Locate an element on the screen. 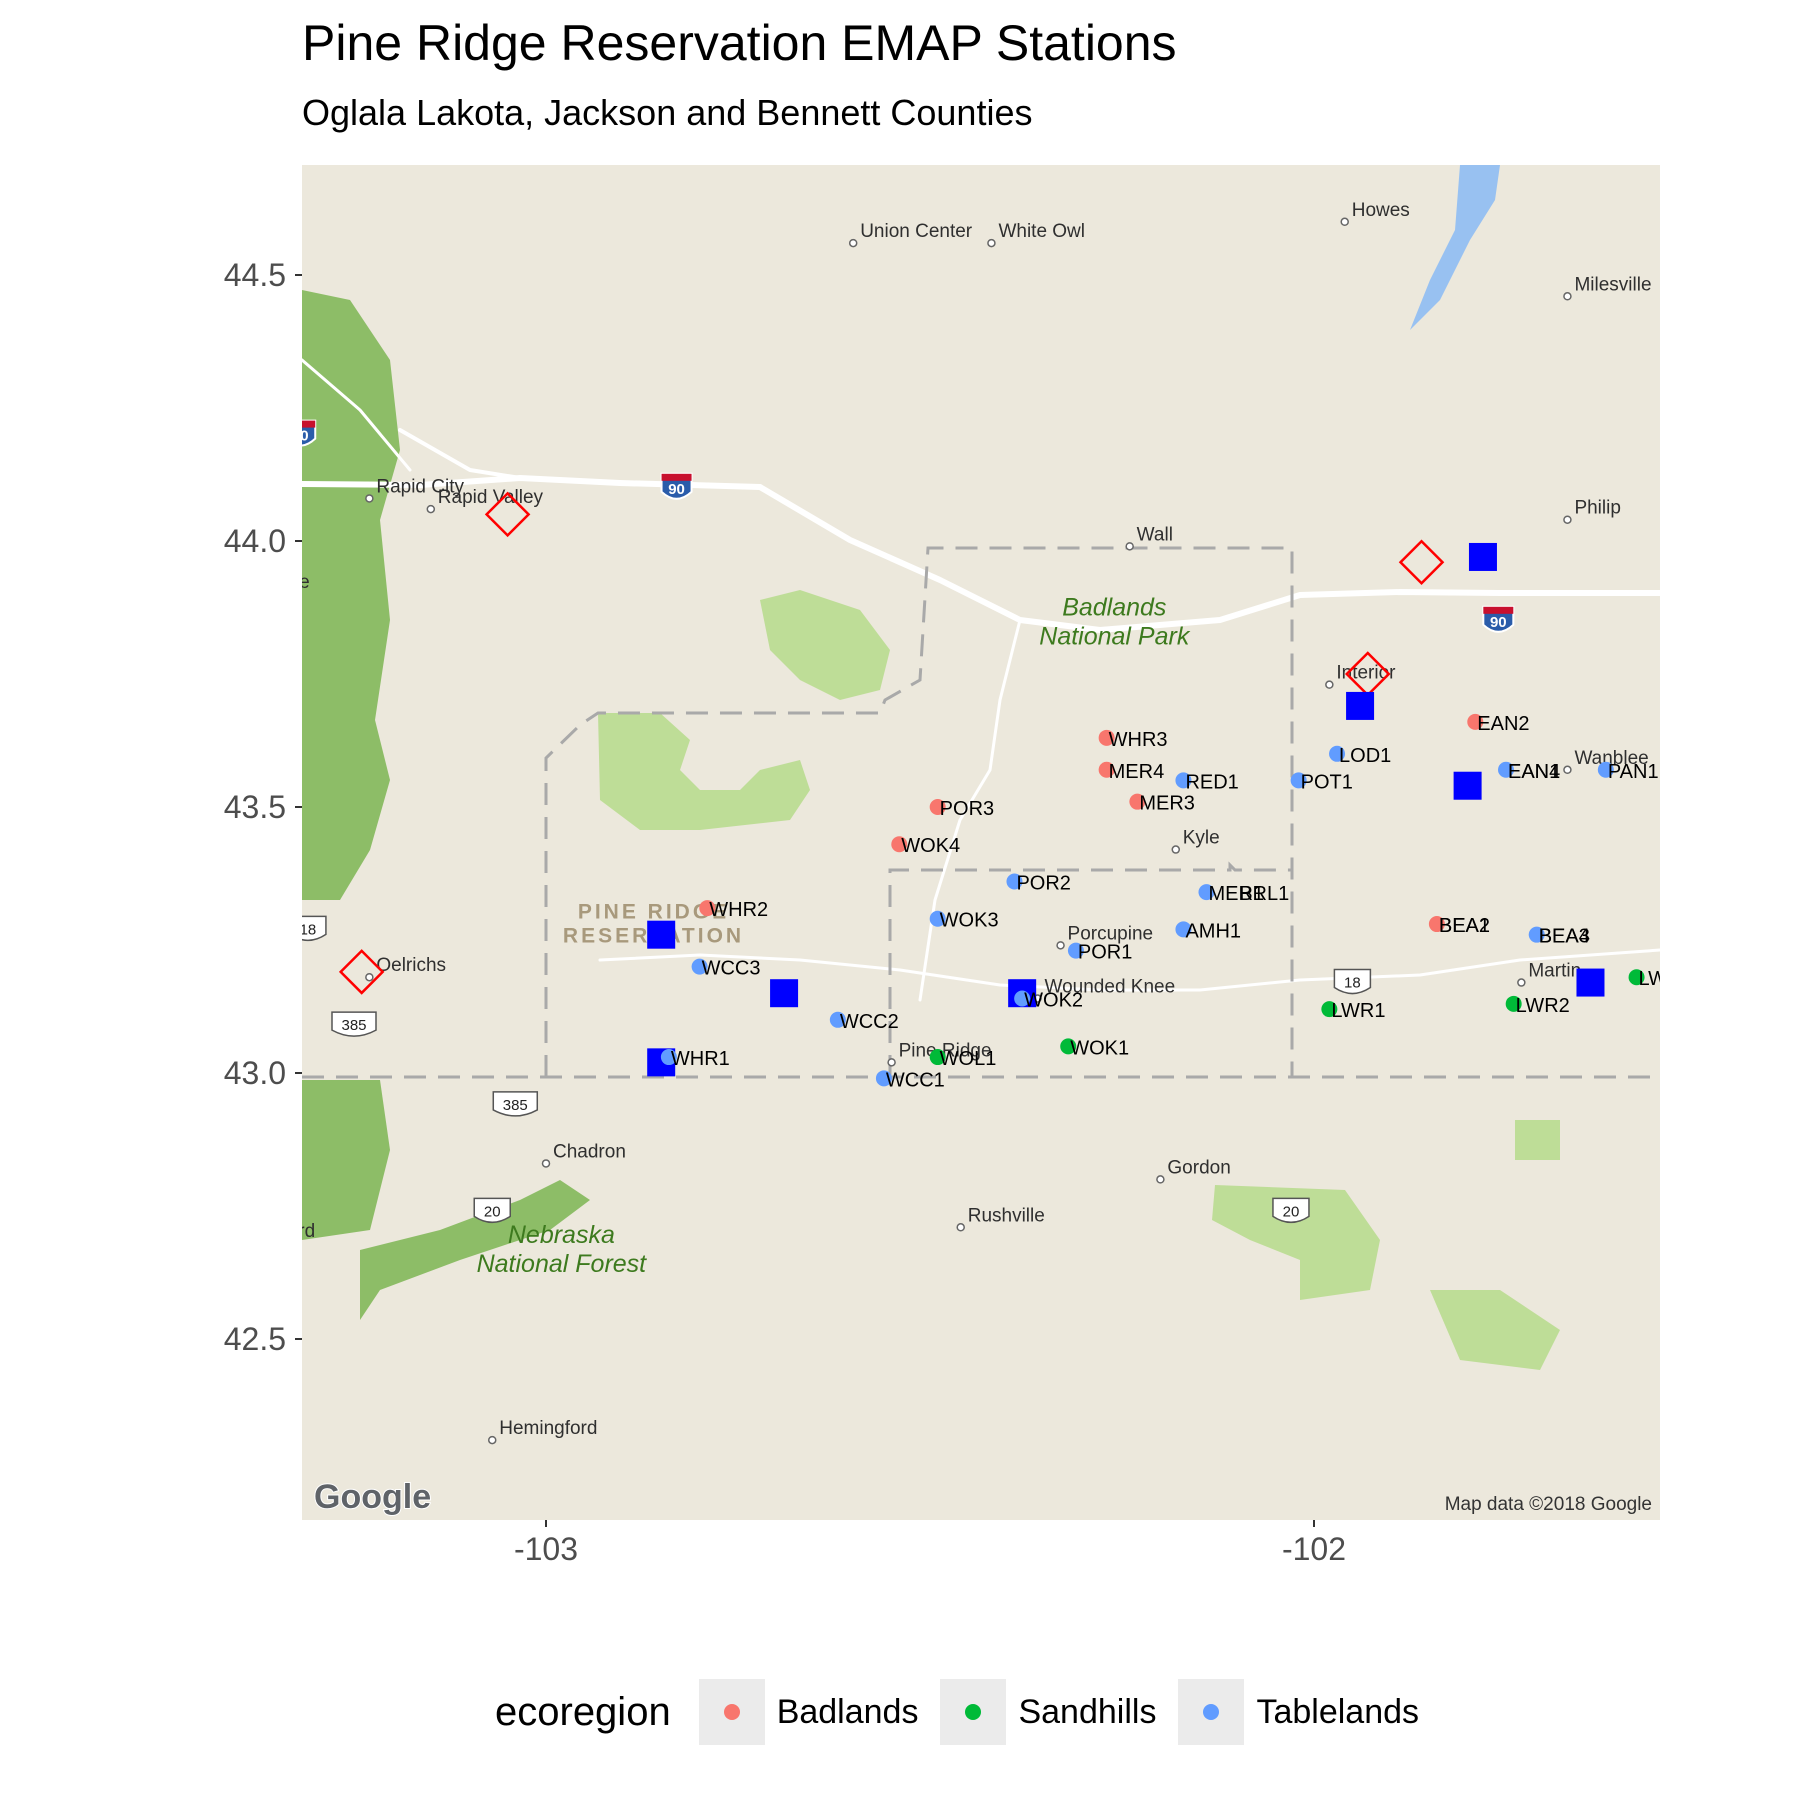  shield-number: 16A is located at coordinates (269, 674).